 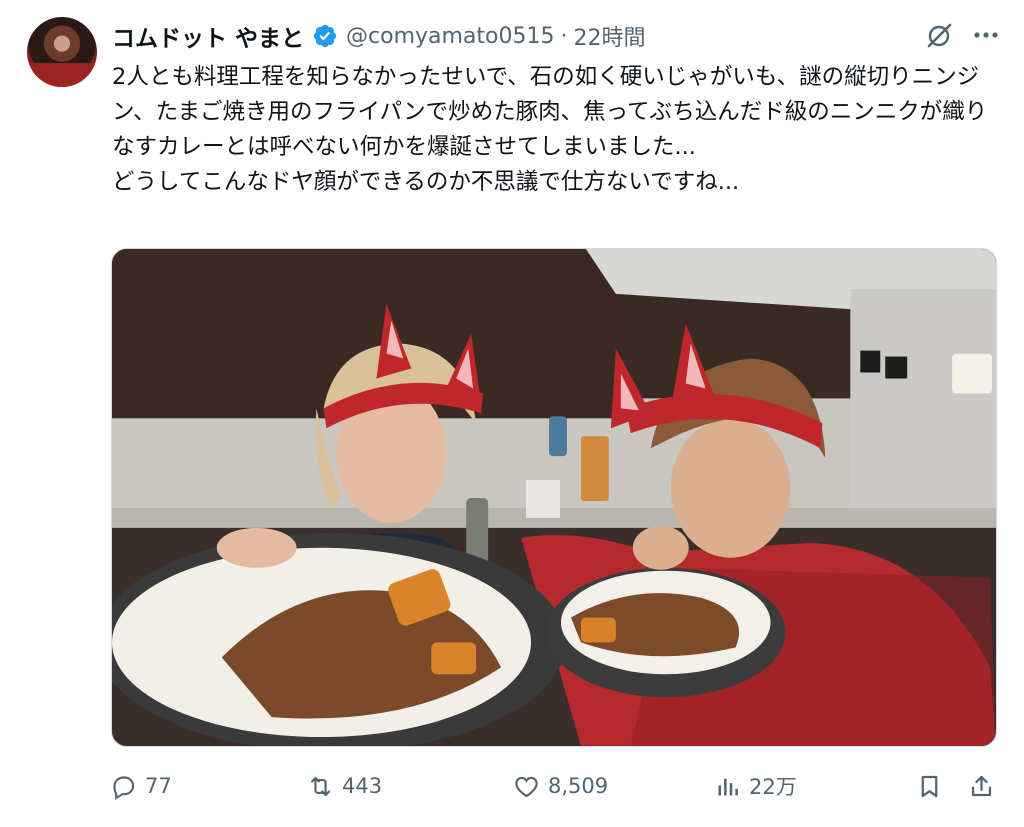 What do you see at coordinates (141, 786) in the screenshot?
I see `reply-button: 77` at bounding box center [141, 786].